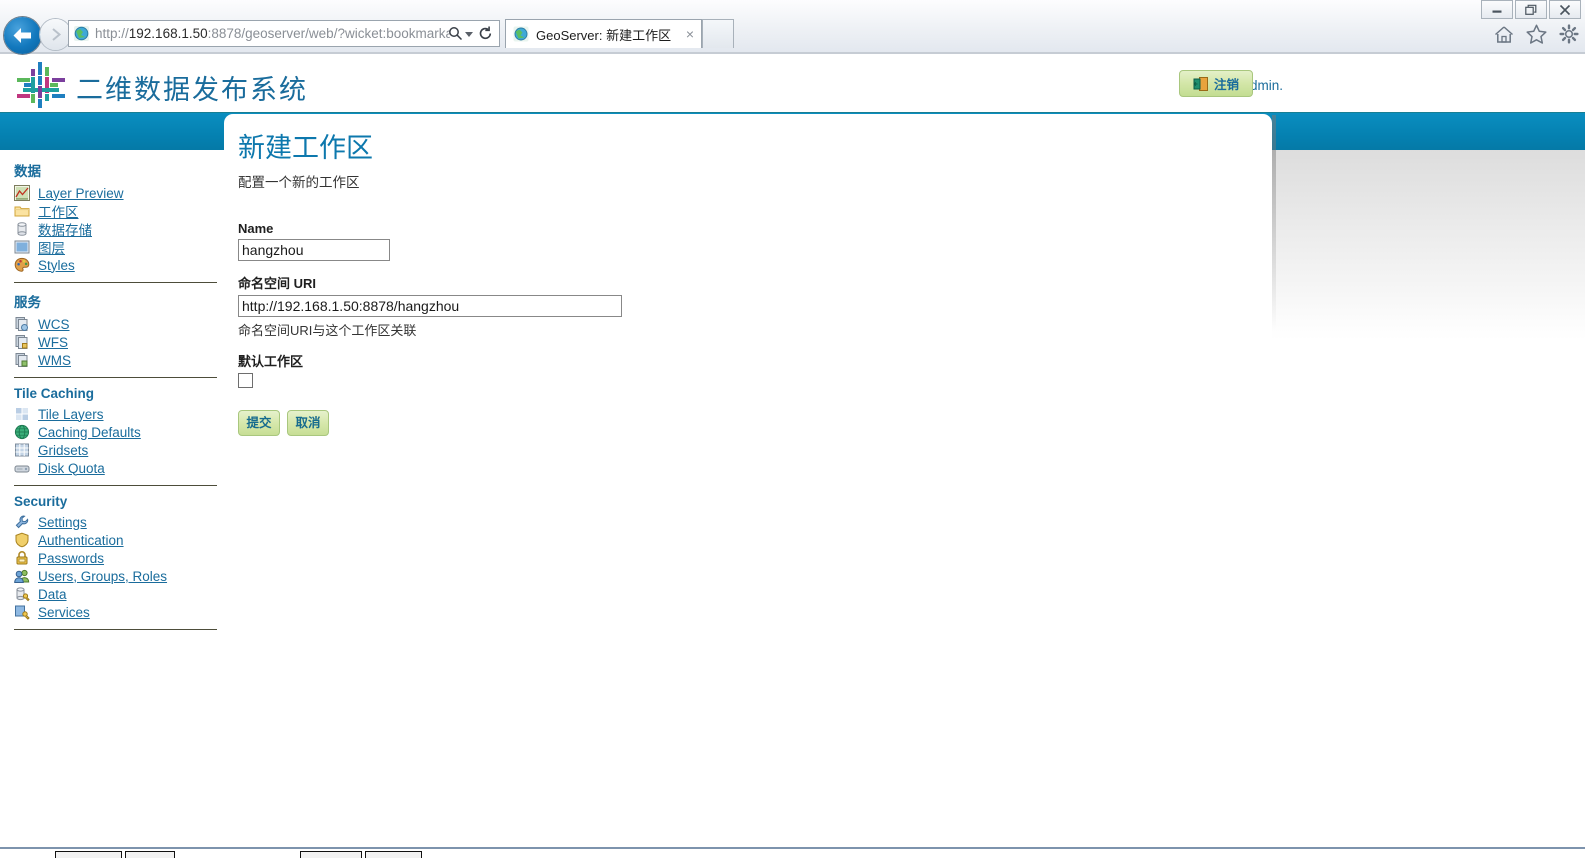  I want to click on sidebar-label: Data, so click(52, 594).